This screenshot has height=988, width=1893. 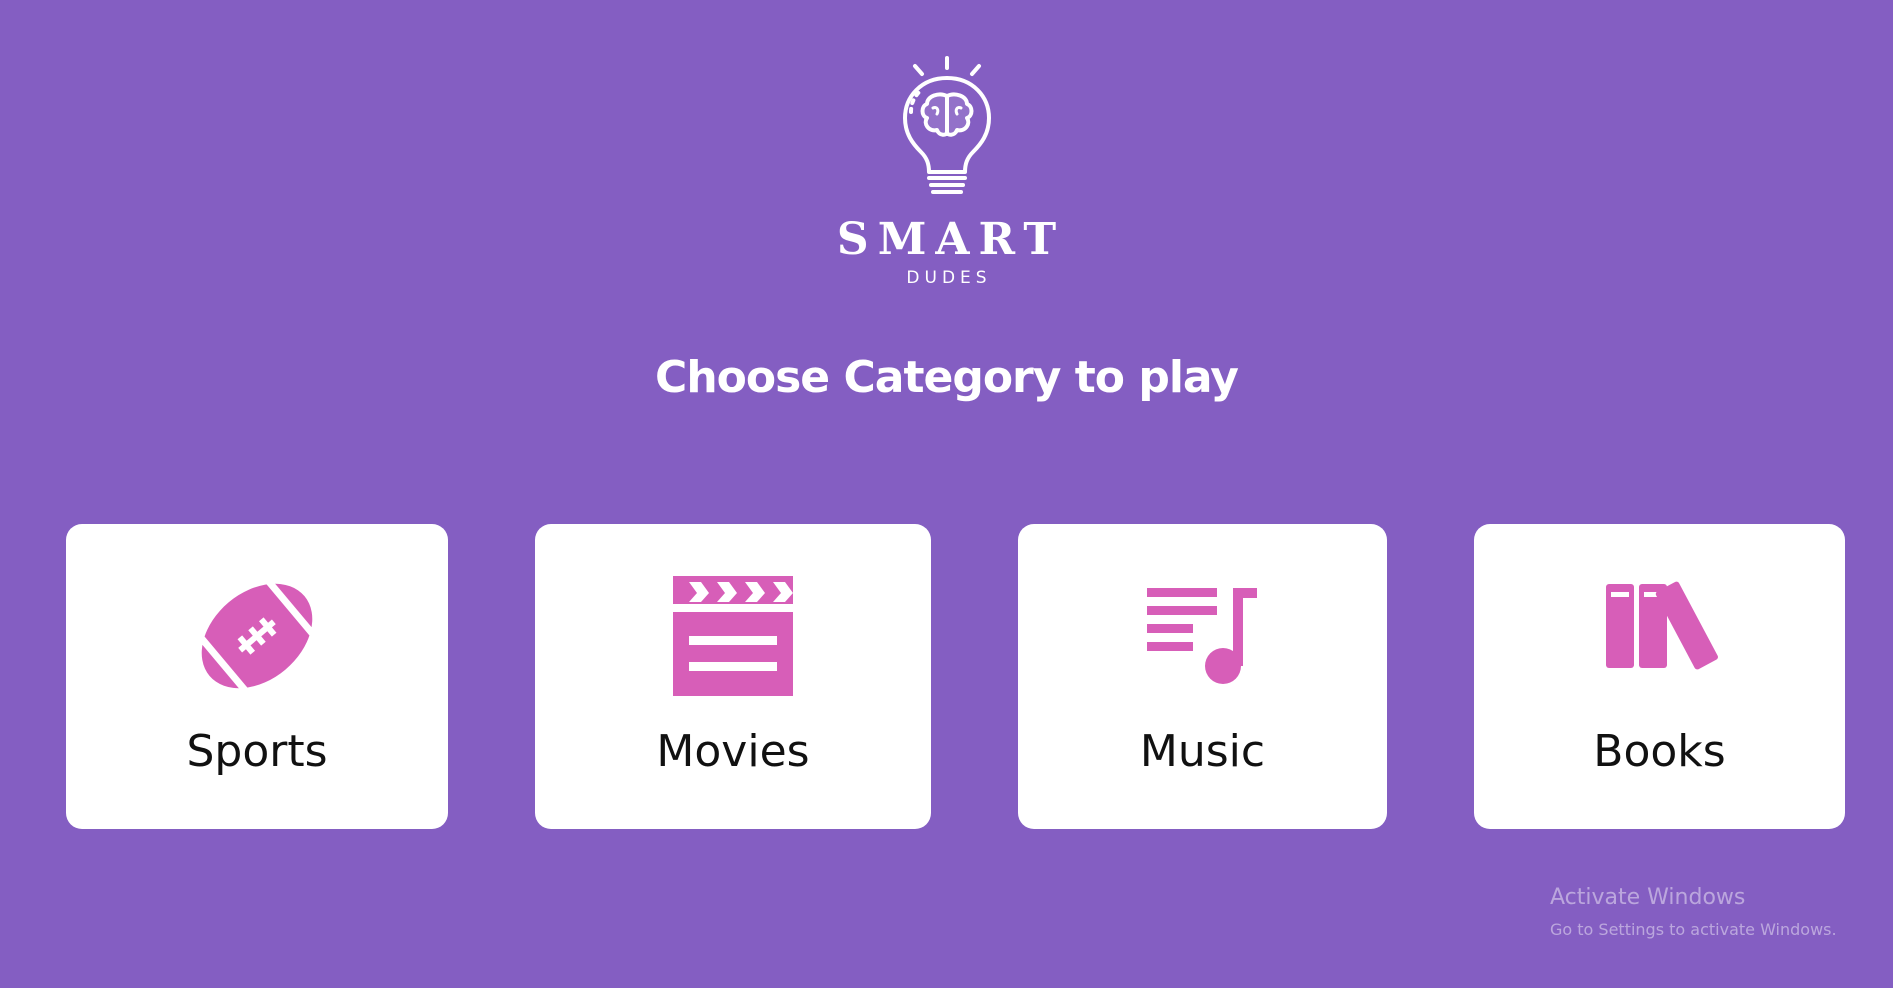 What do you see at coordinates (1659, 676) in the screenshot?
I see `category-card-books: Books` at bounding box center [1659, 676].